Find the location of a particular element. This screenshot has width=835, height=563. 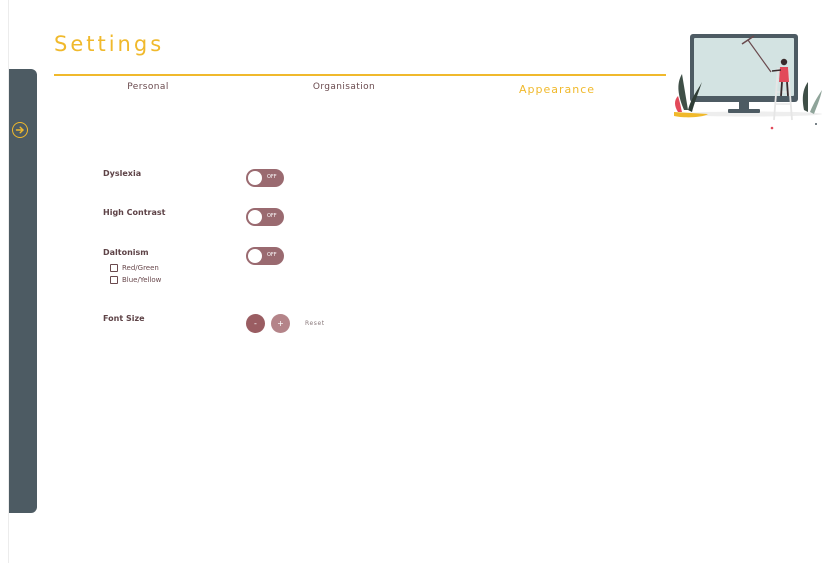

high-contrast-label: High Contrast is located at coordinates (134, 212).